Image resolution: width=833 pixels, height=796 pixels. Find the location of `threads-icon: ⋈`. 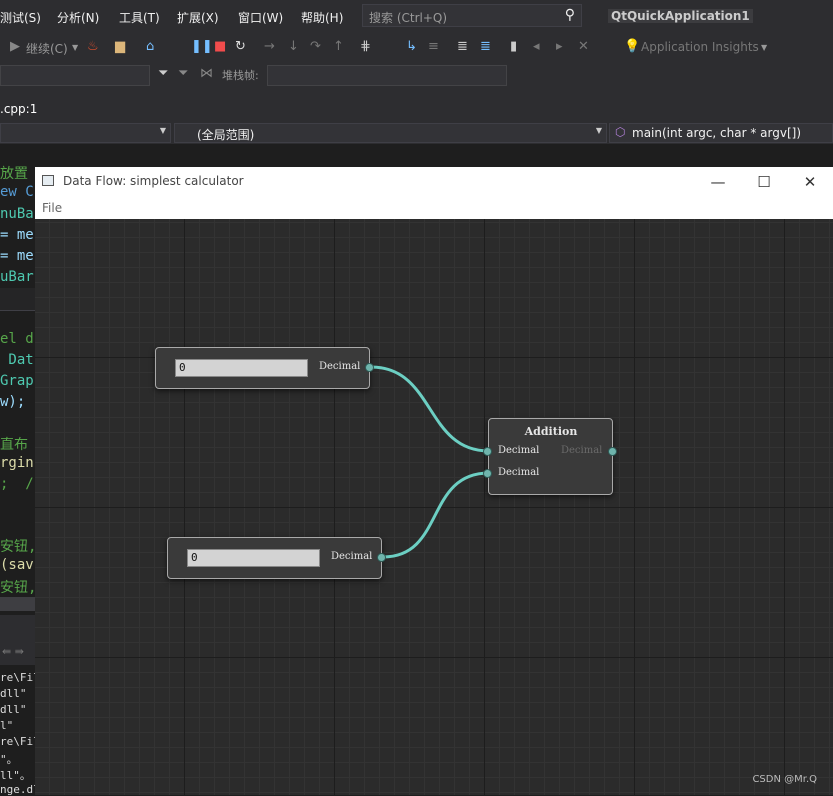

threads-icon: ⋈ is located at coordinates (206, 73).